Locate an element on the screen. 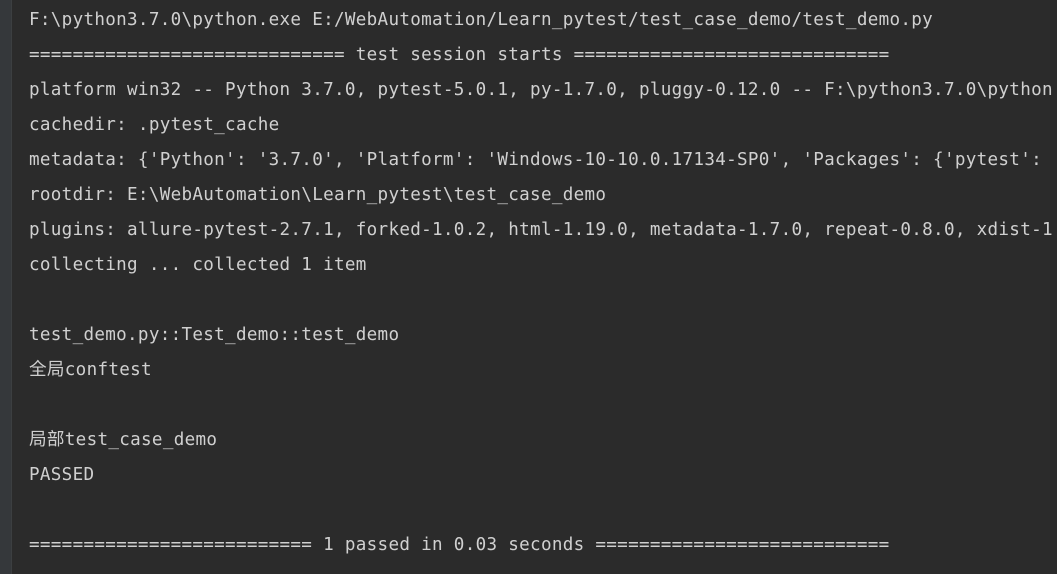  passed-status: PASSED is located at coordinates (62, 475).